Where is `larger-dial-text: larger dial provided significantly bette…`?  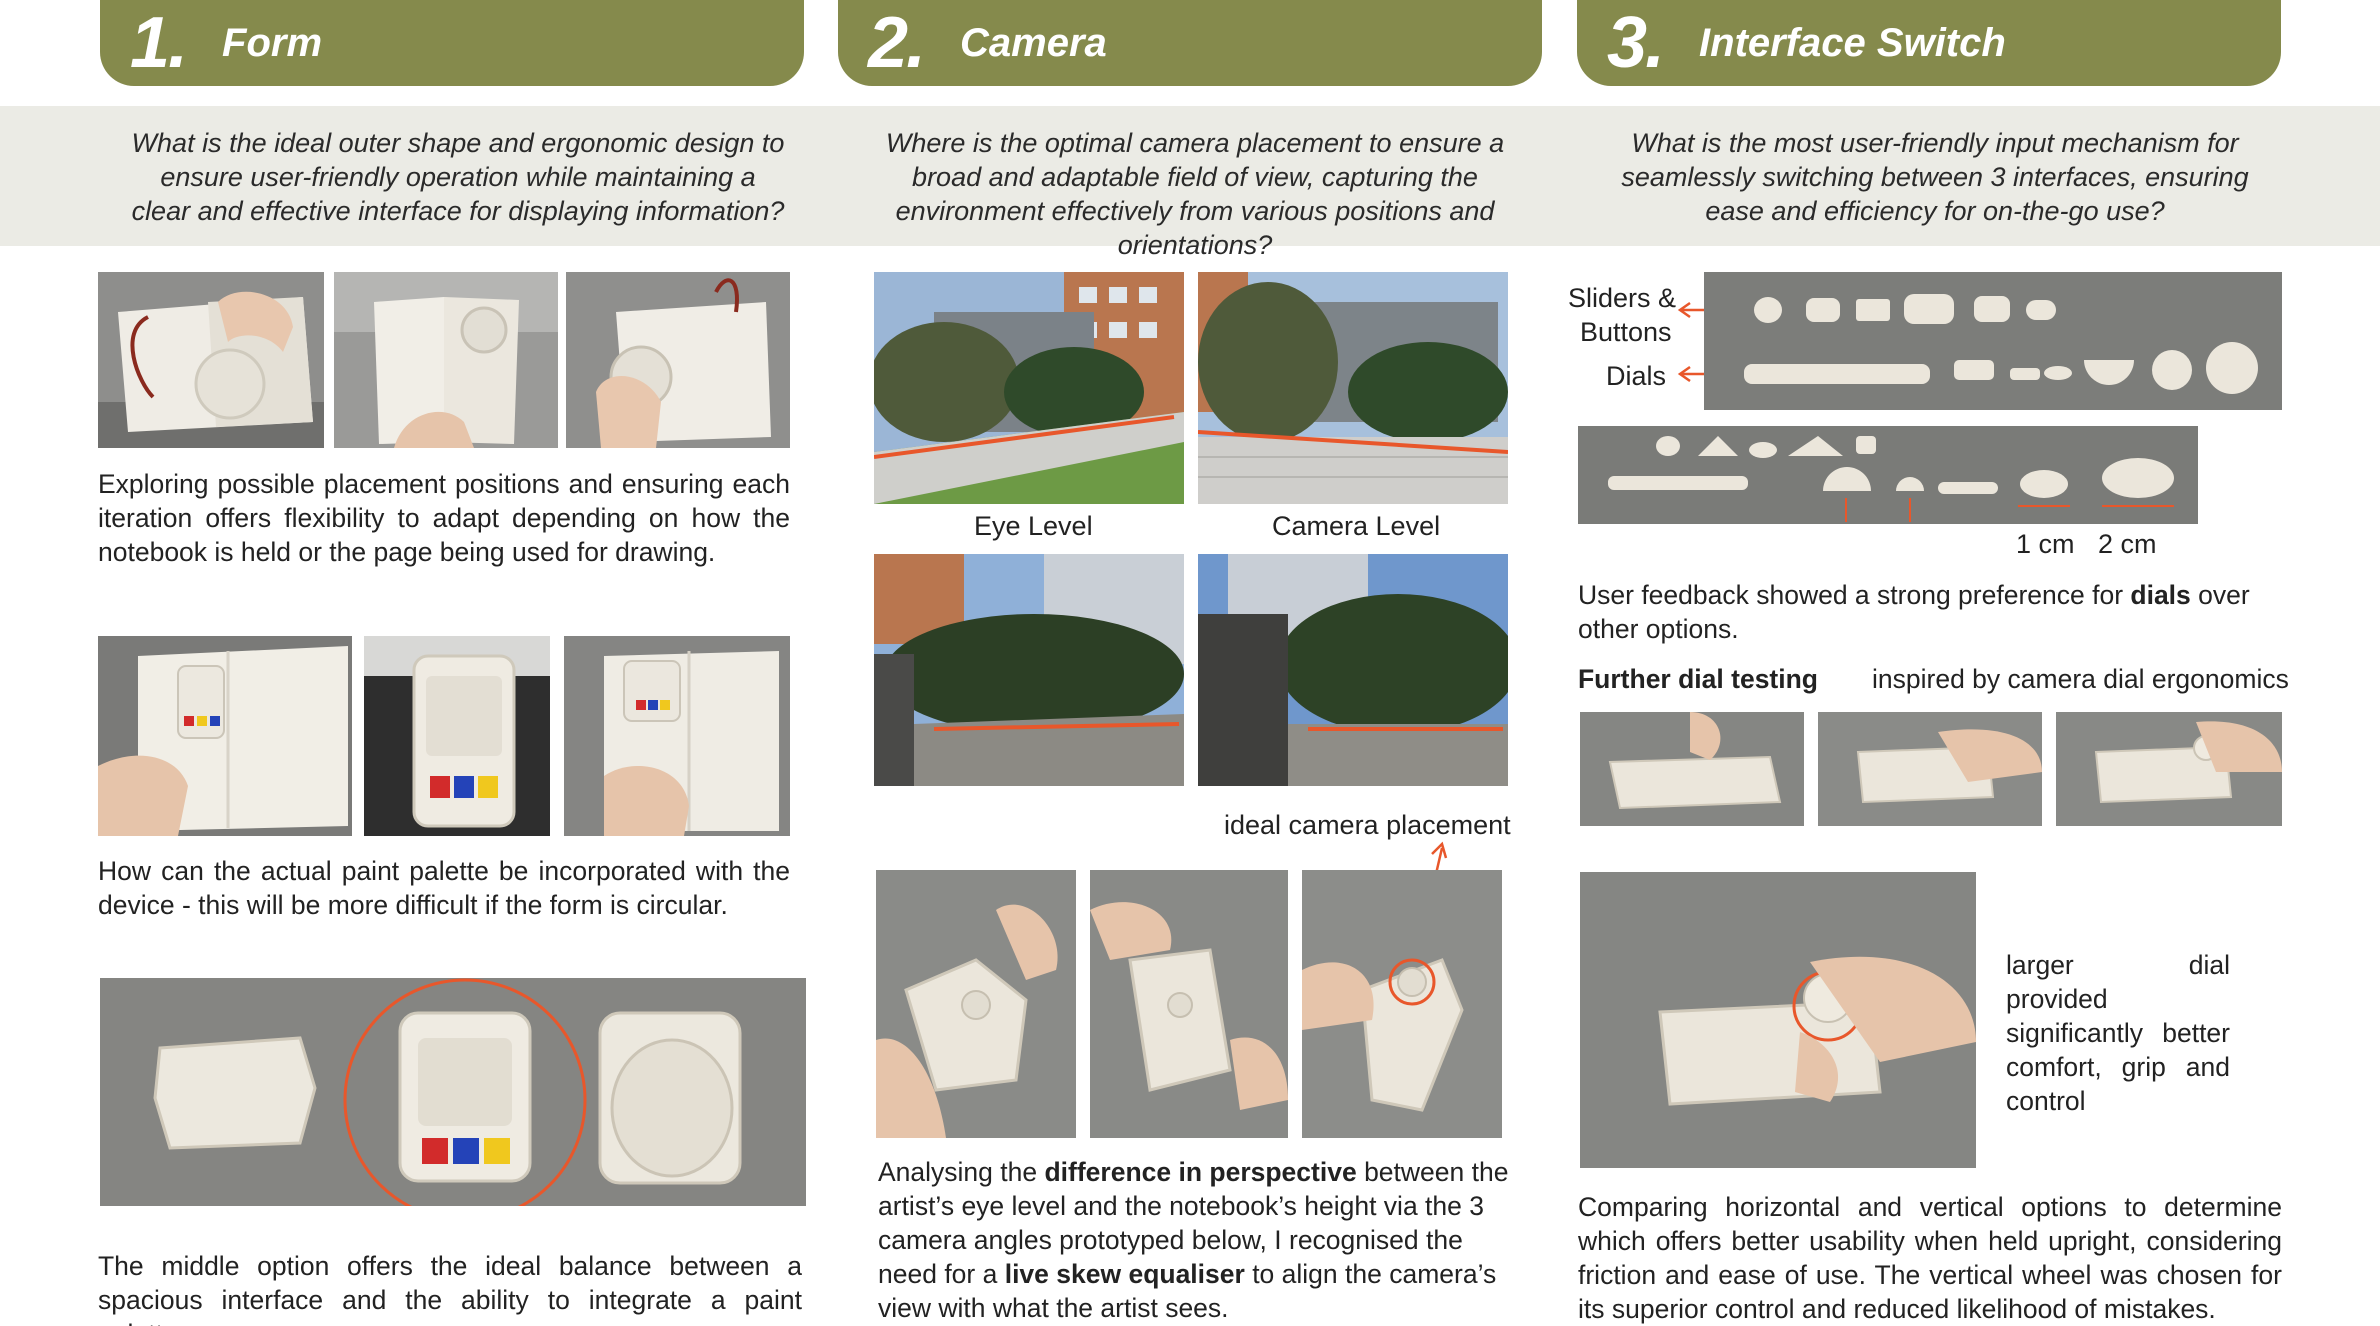
larger-dial-text: larger dial provided significantly bette… is located at coordinates (2118, 1033).